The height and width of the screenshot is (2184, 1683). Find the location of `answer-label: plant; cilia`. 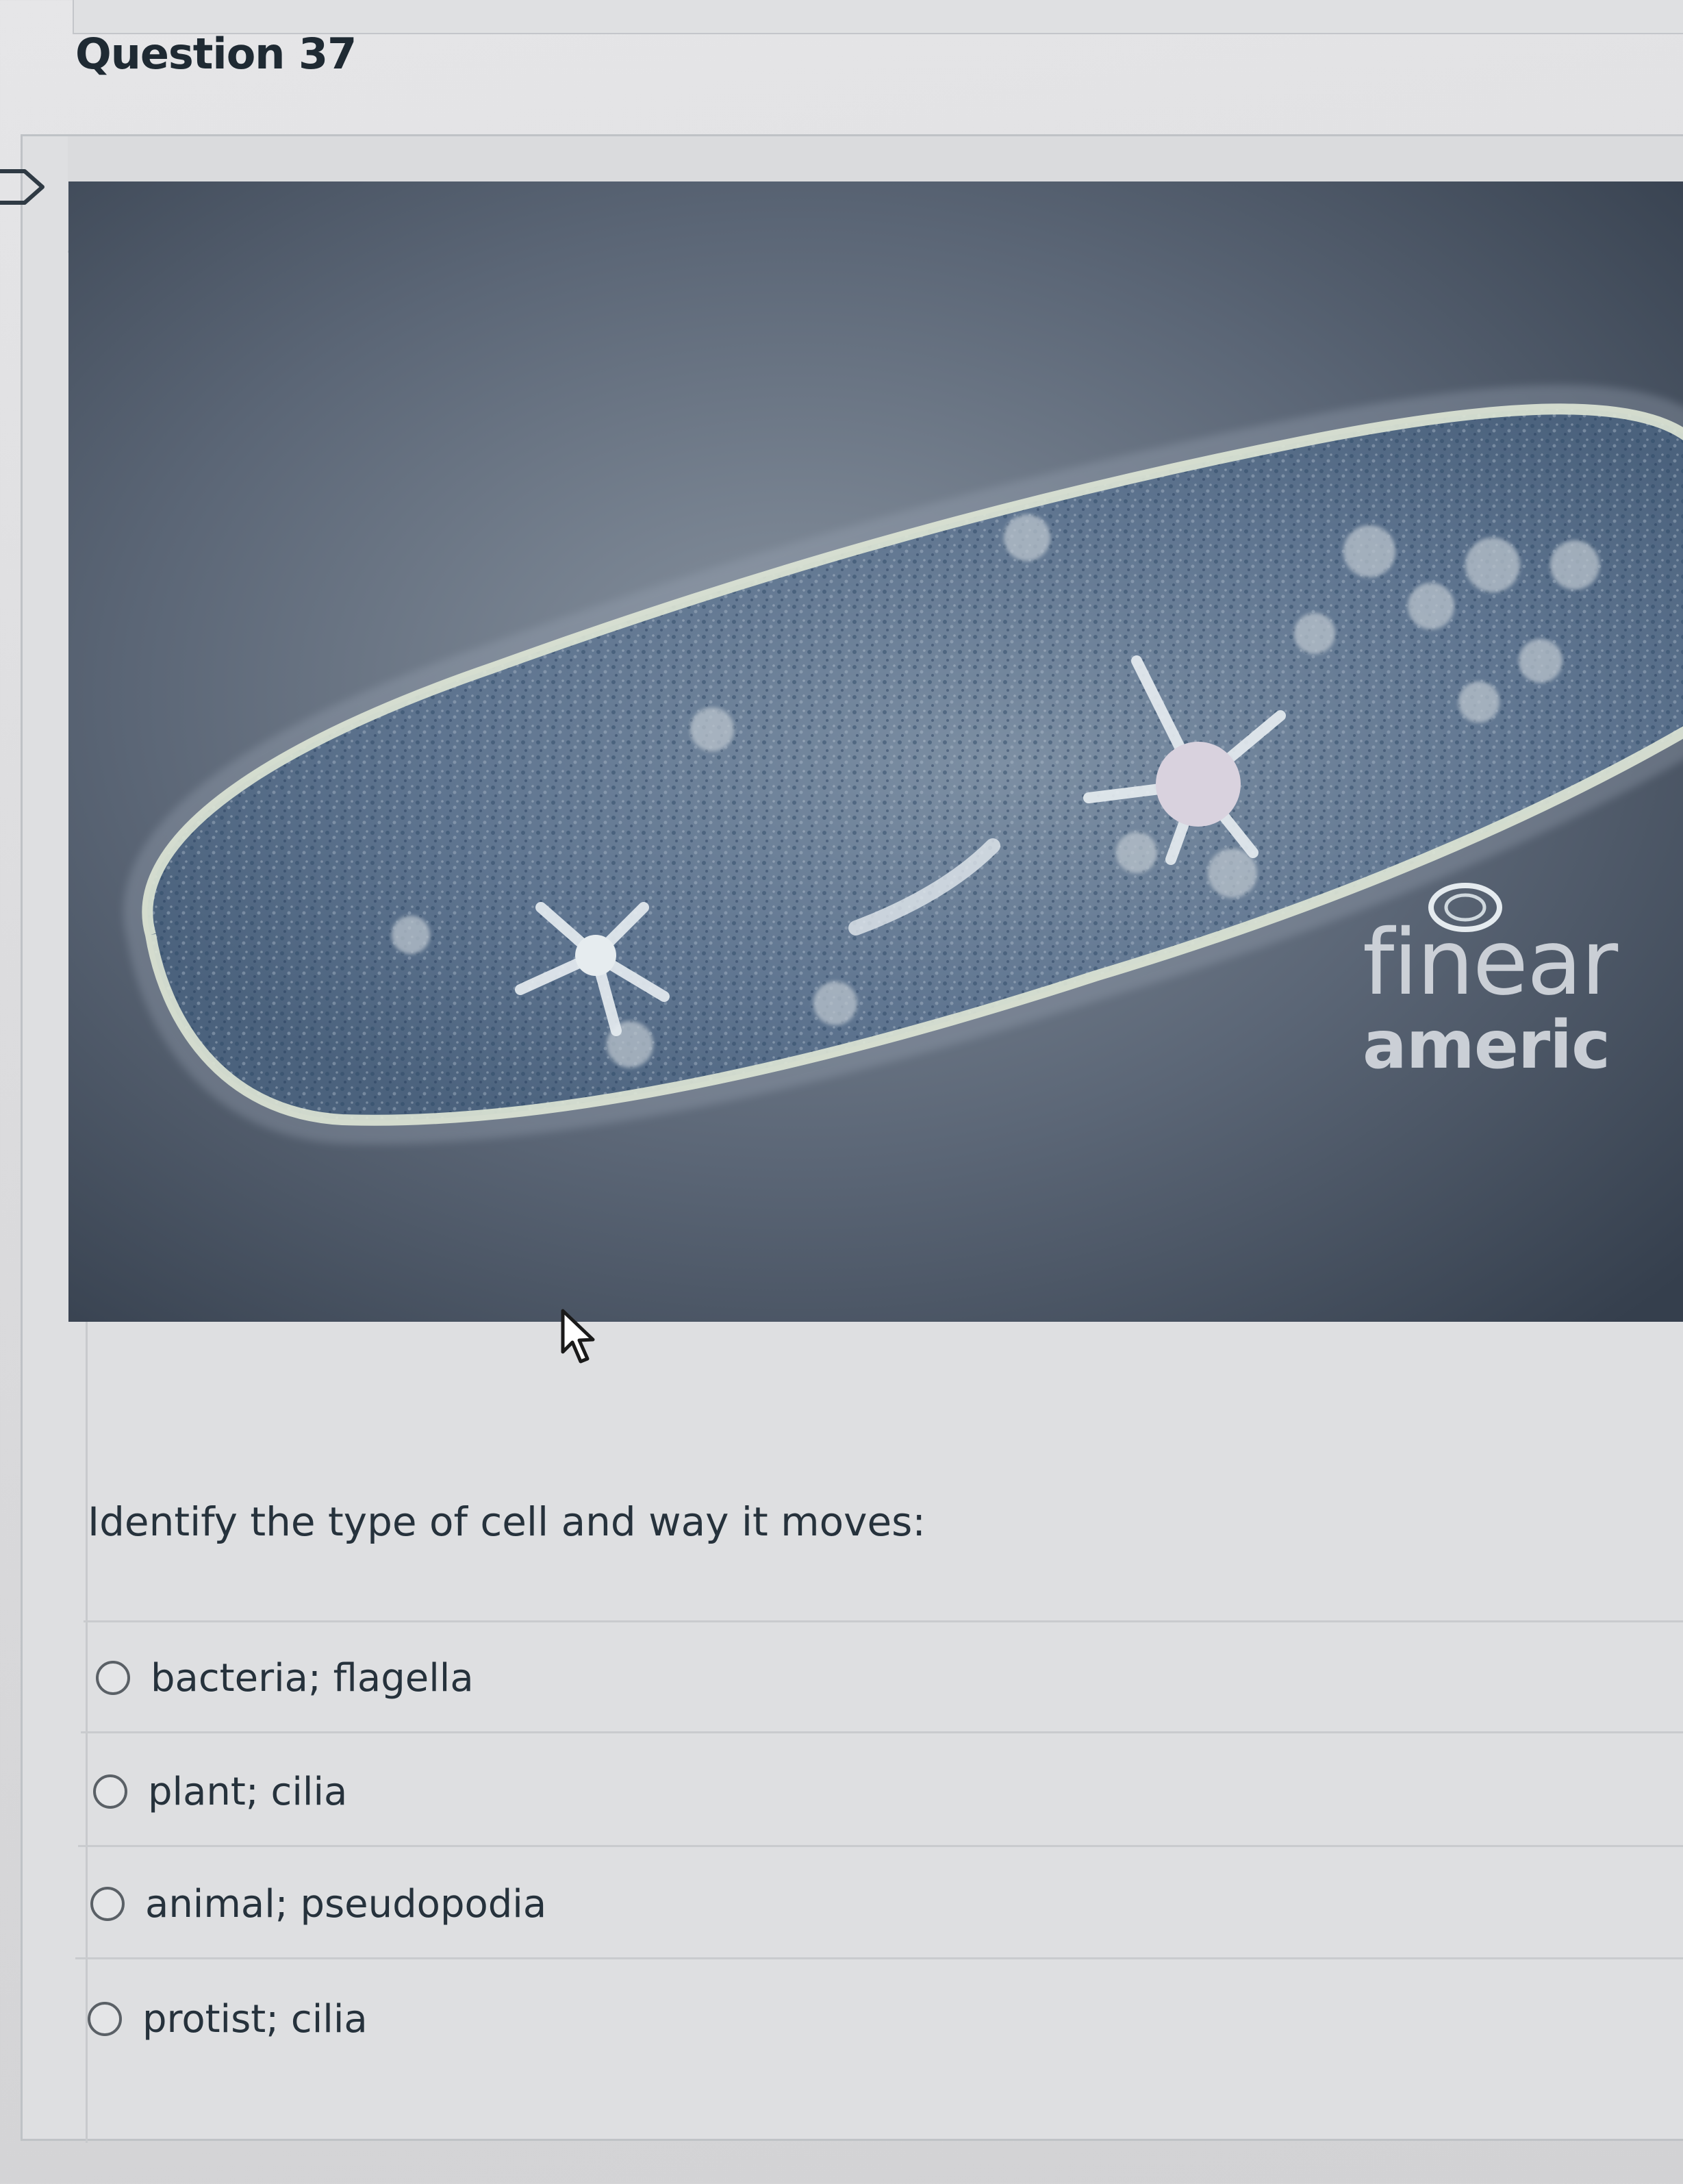

answer-label: plant; cilia is located at coordinates (248, 1791).